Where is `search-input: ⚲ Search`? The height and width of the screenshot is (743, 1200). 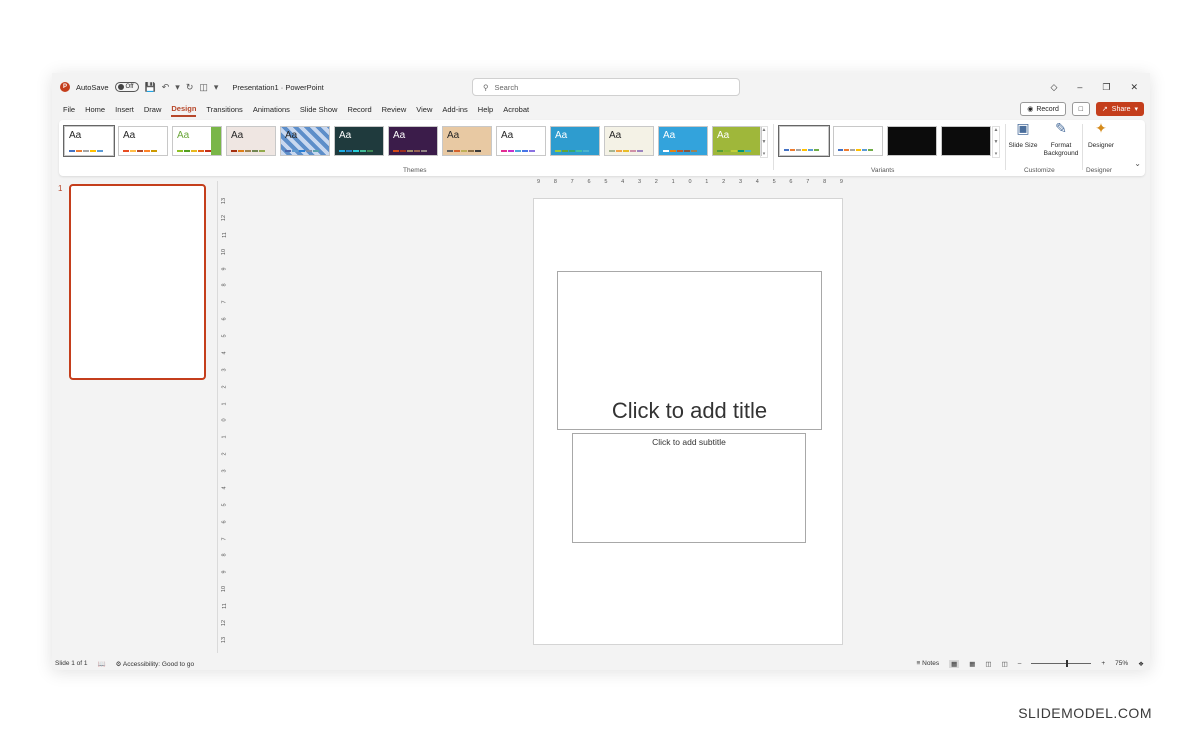 search-input: ⚲ Search is located at coordinates (606, 87).